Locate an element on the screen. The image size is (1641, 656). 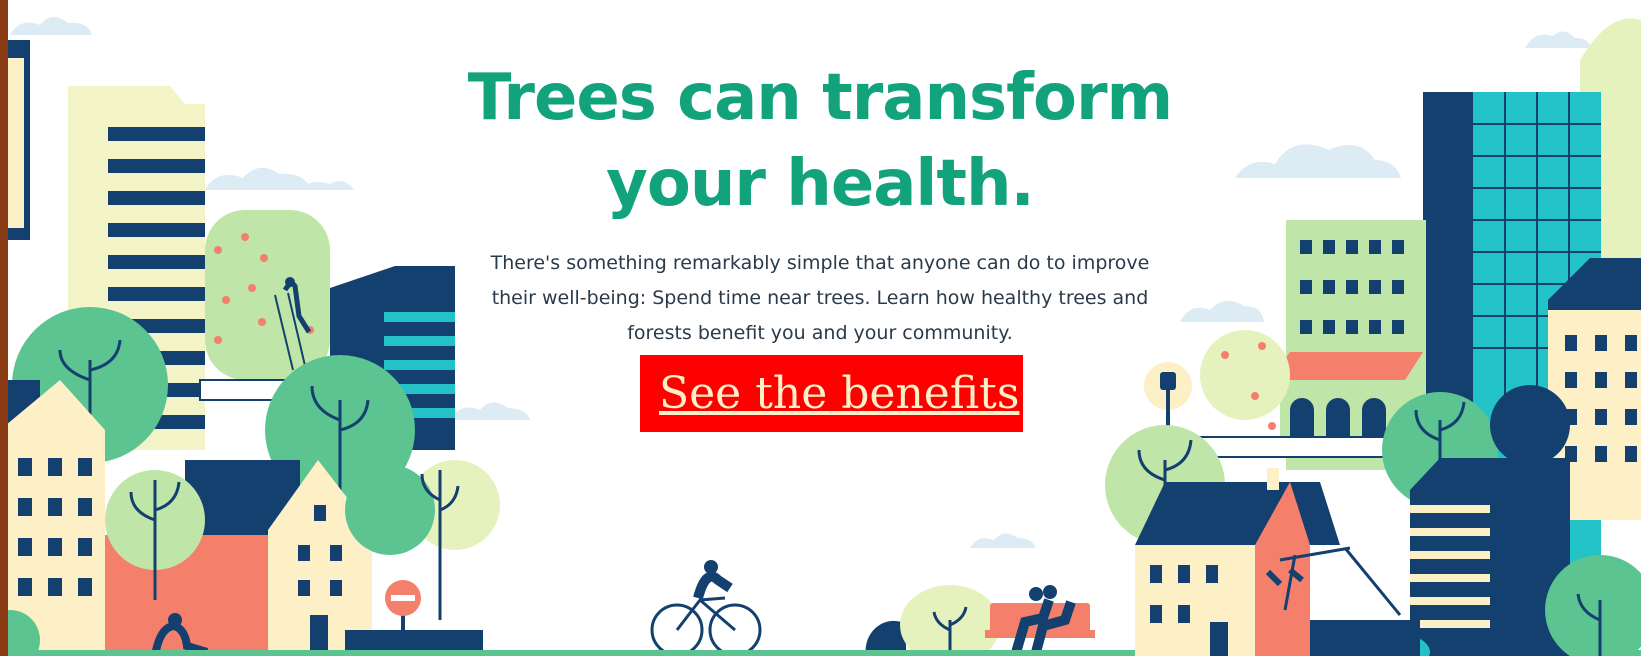
page-title: Trees can transform your health. is located at coordinates (820, 141).